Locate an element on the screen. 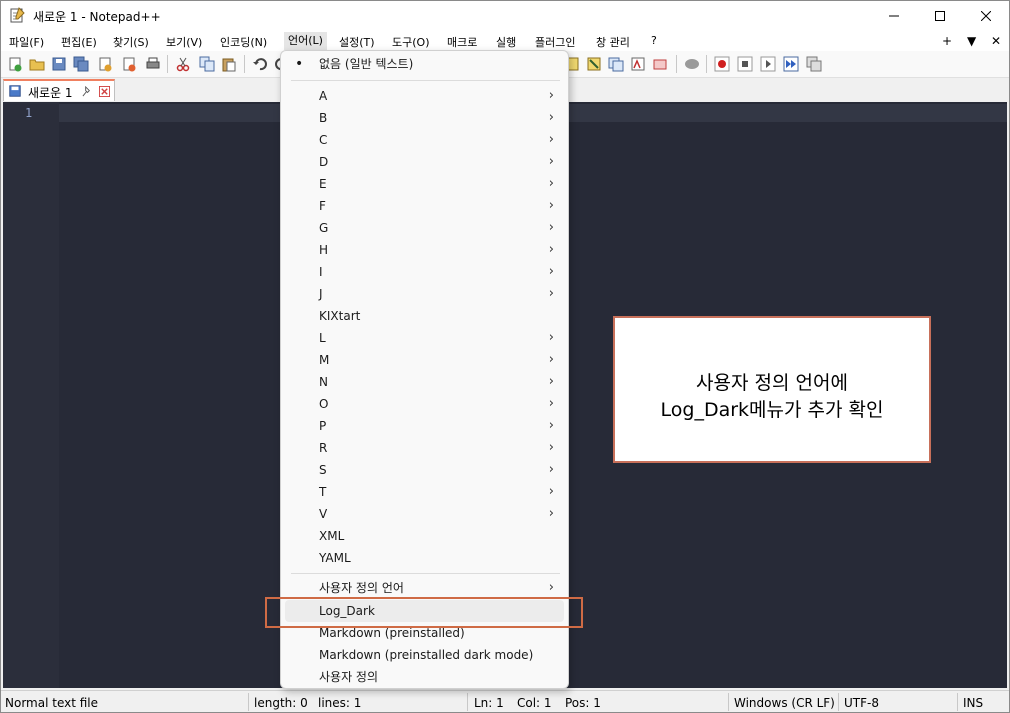  minimize-button is located at coordinates (894, 16).